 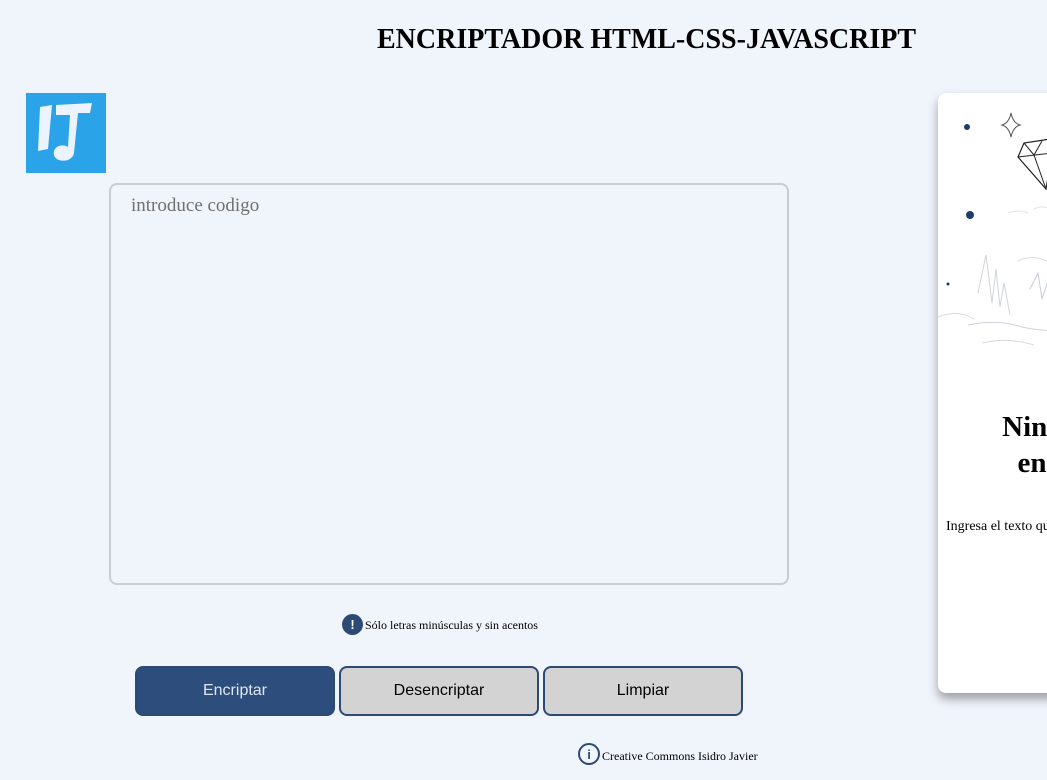 What do you see at coordinates (1032, 463) in the screenshot?
I see `result-heading-line2: en` at bounding box center [1032, 463].